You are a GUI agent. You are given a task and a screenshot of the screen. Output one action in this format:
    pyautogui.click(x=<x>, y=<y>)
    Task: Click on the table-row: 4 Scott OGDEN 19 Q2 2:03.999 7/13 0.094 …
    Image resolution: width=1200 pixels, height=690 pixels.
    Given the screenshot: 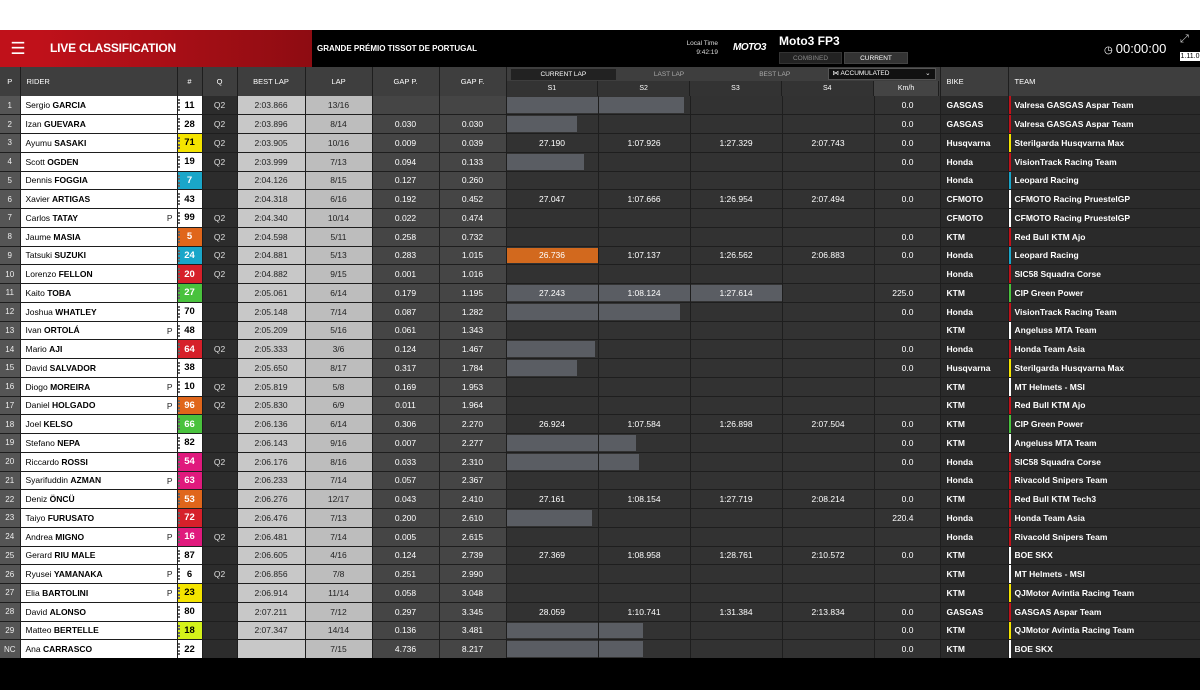 What is the action you would take?
    pyautogui.click(x=600, y=162)
    